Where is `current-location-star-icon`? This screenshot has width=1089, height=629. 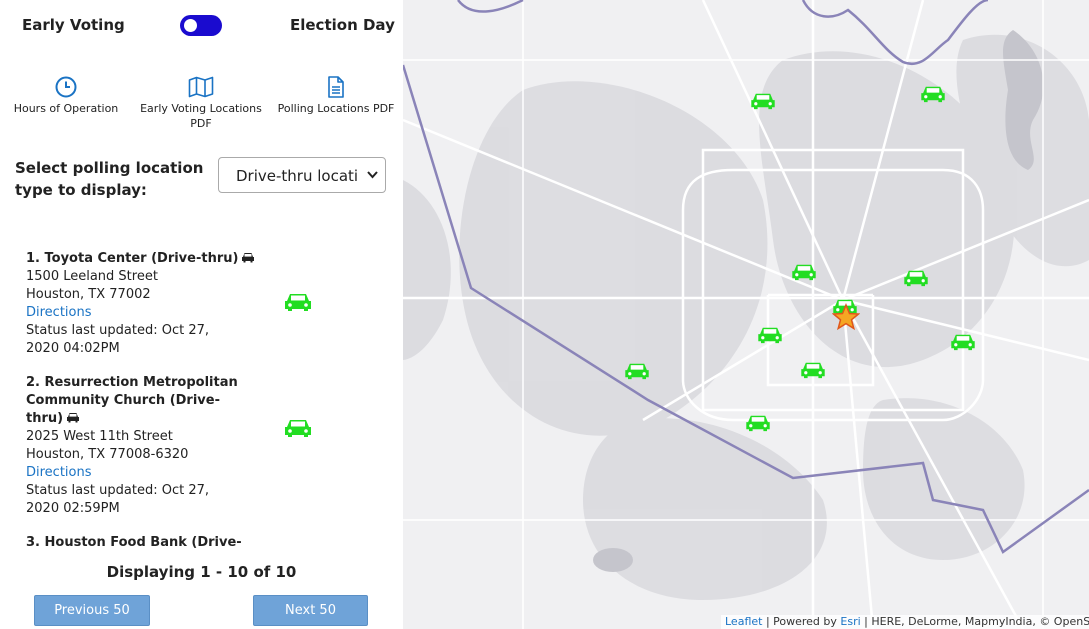 current-location-star-icon is located at coordinates (846, 317).